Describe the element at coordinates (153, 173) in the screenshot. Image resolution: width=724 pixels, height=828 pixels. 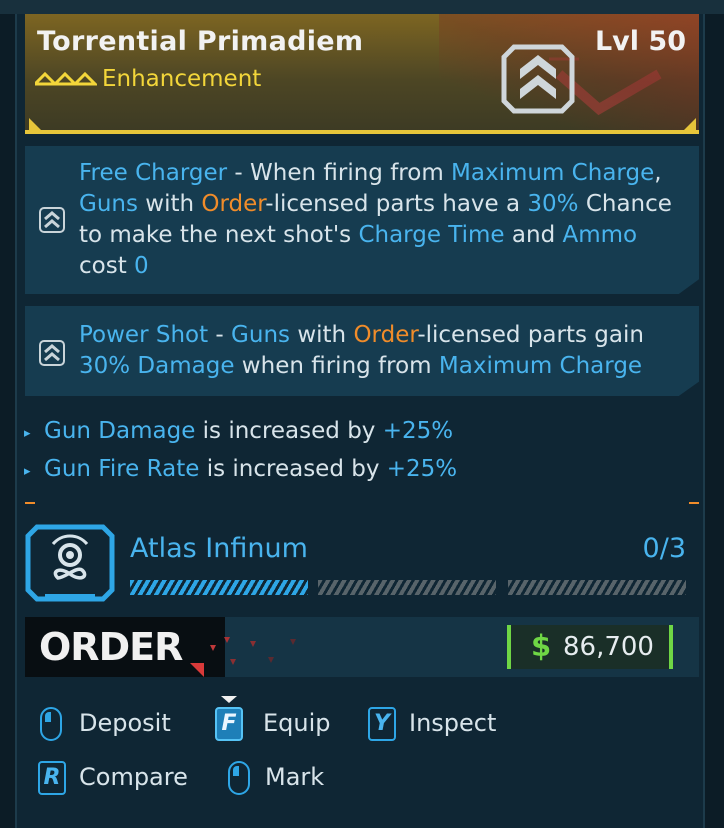
I see `perk-text-segment: Free Charger` at that location.